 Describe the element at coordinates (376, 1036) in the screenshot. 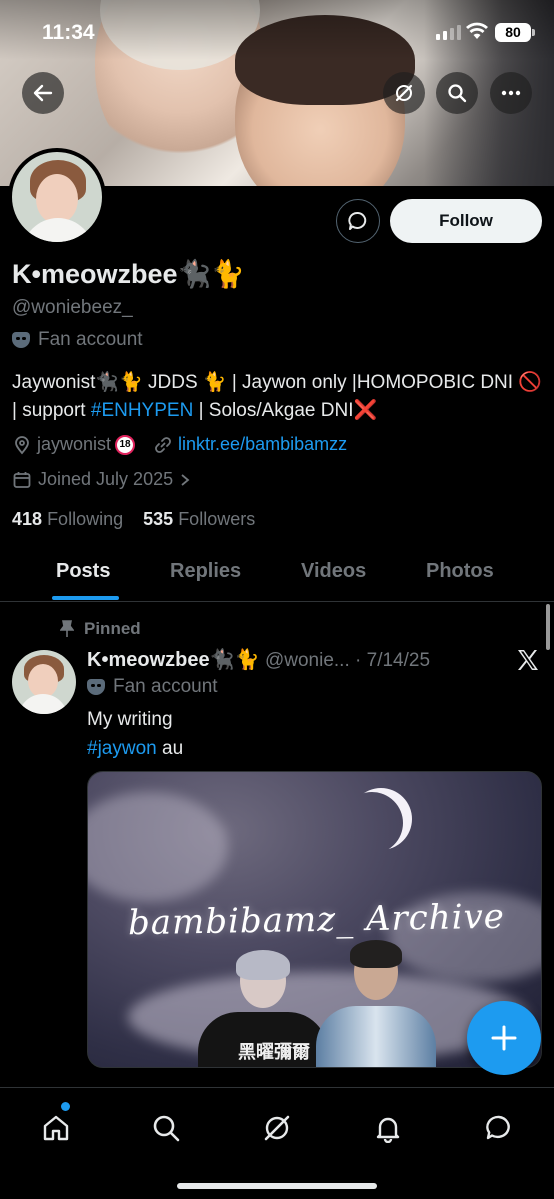

I see `media-person-right-body` at that location.